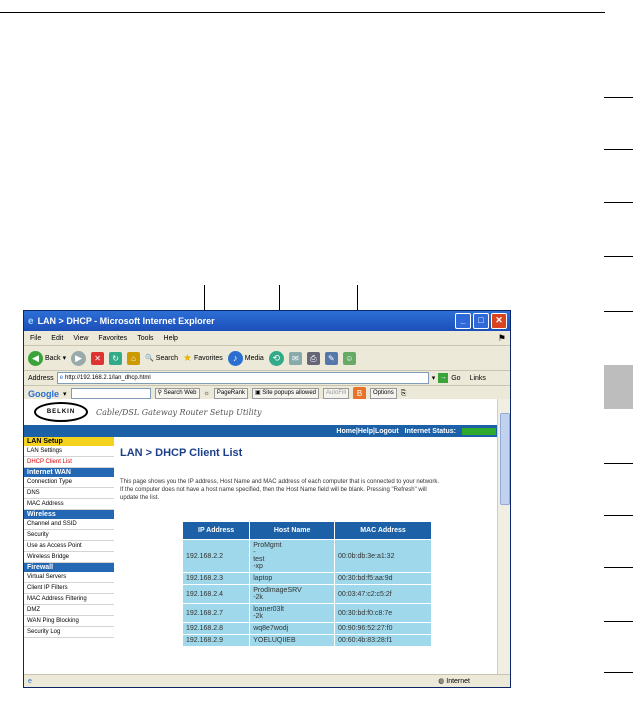  What do you see at coordinates (454, 681) in the screenshot?
I see `security-zone: ◍ Internet` at bounding box center [454, 681].